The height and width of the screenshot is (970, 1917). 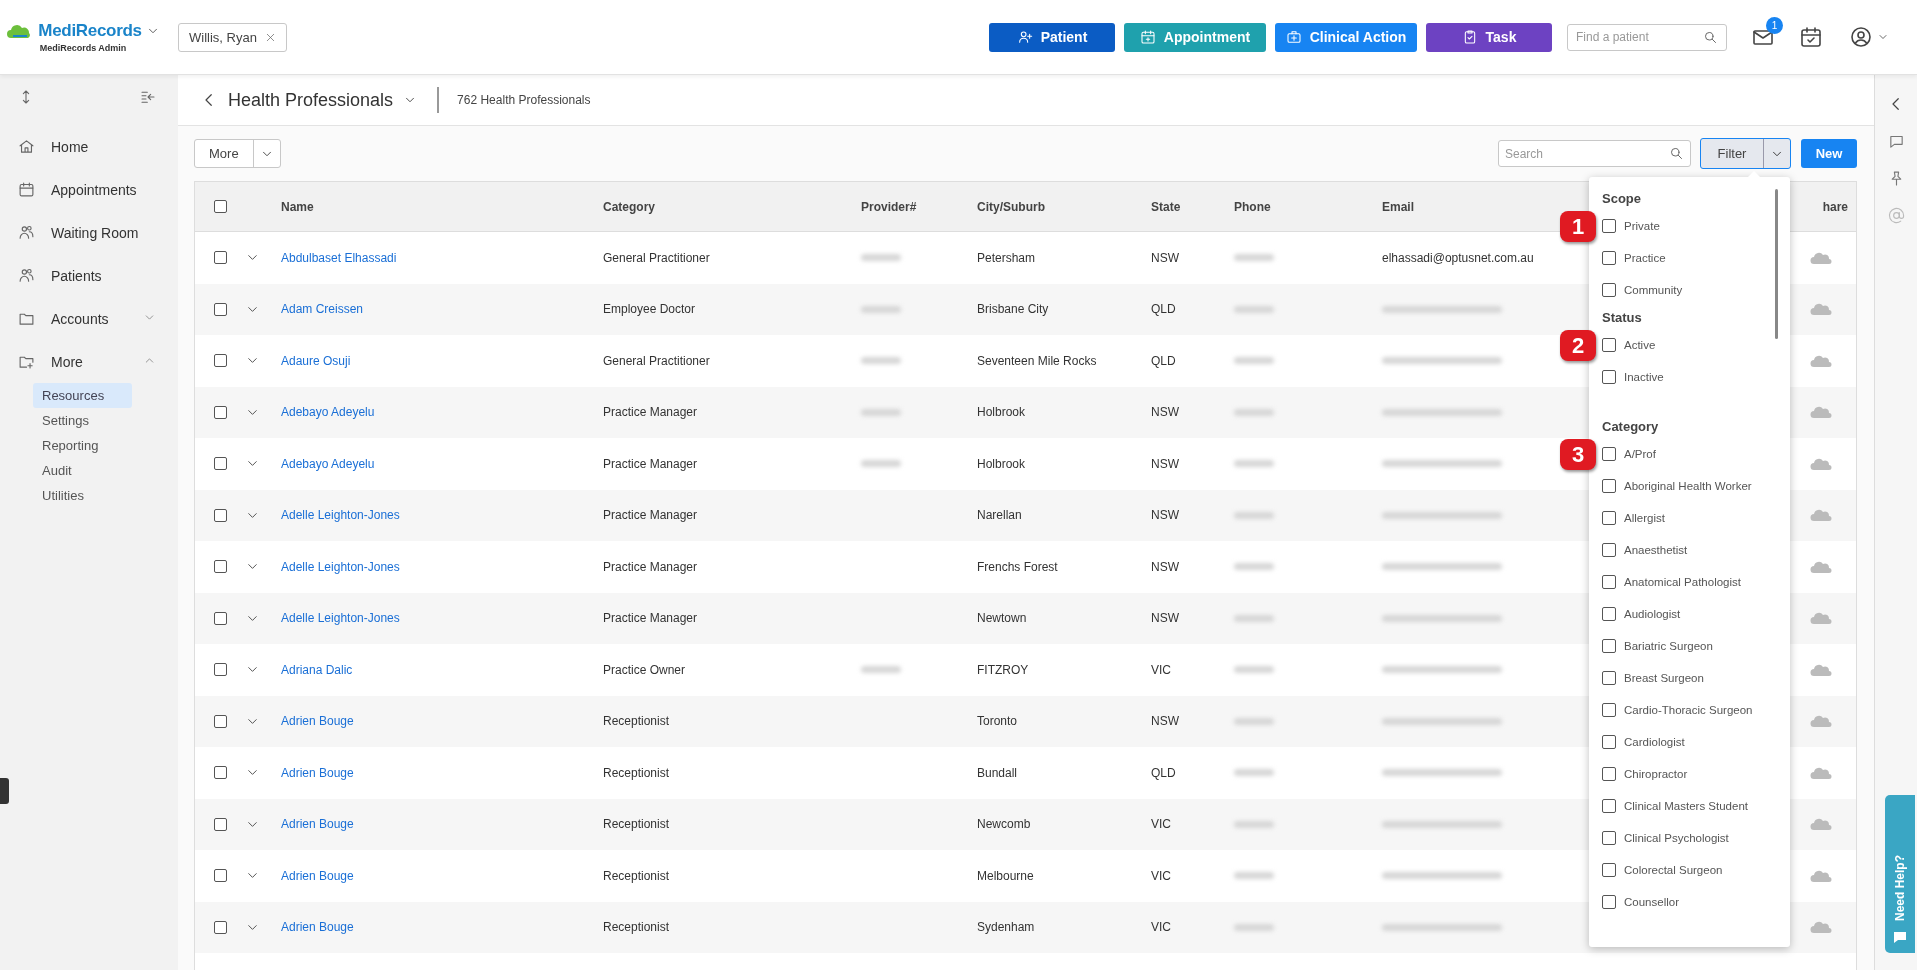 I want to click on column-header: Name, so click(x=442, y=206).